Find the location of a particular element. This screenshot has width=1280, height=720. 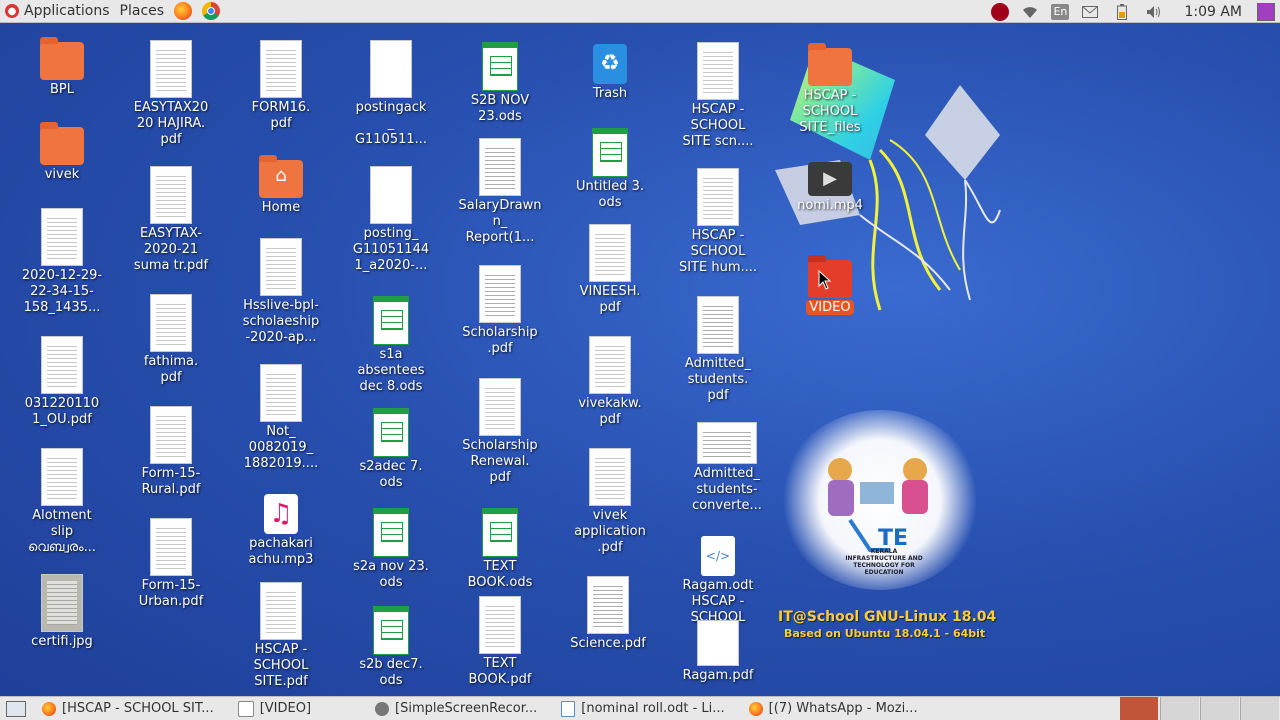

desktop-icon: Ragam.pdf is located at coordinates (718, 652).